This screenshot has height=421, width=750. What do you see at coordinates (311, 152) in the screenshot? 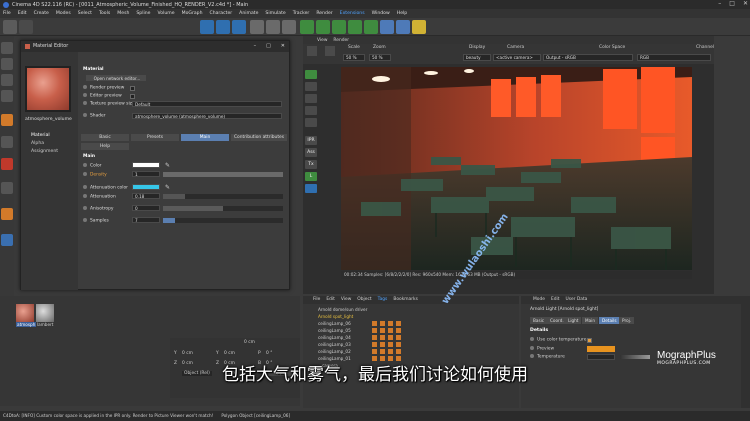
I see `ass-icon: Ass` at bounding box center [311, 152].